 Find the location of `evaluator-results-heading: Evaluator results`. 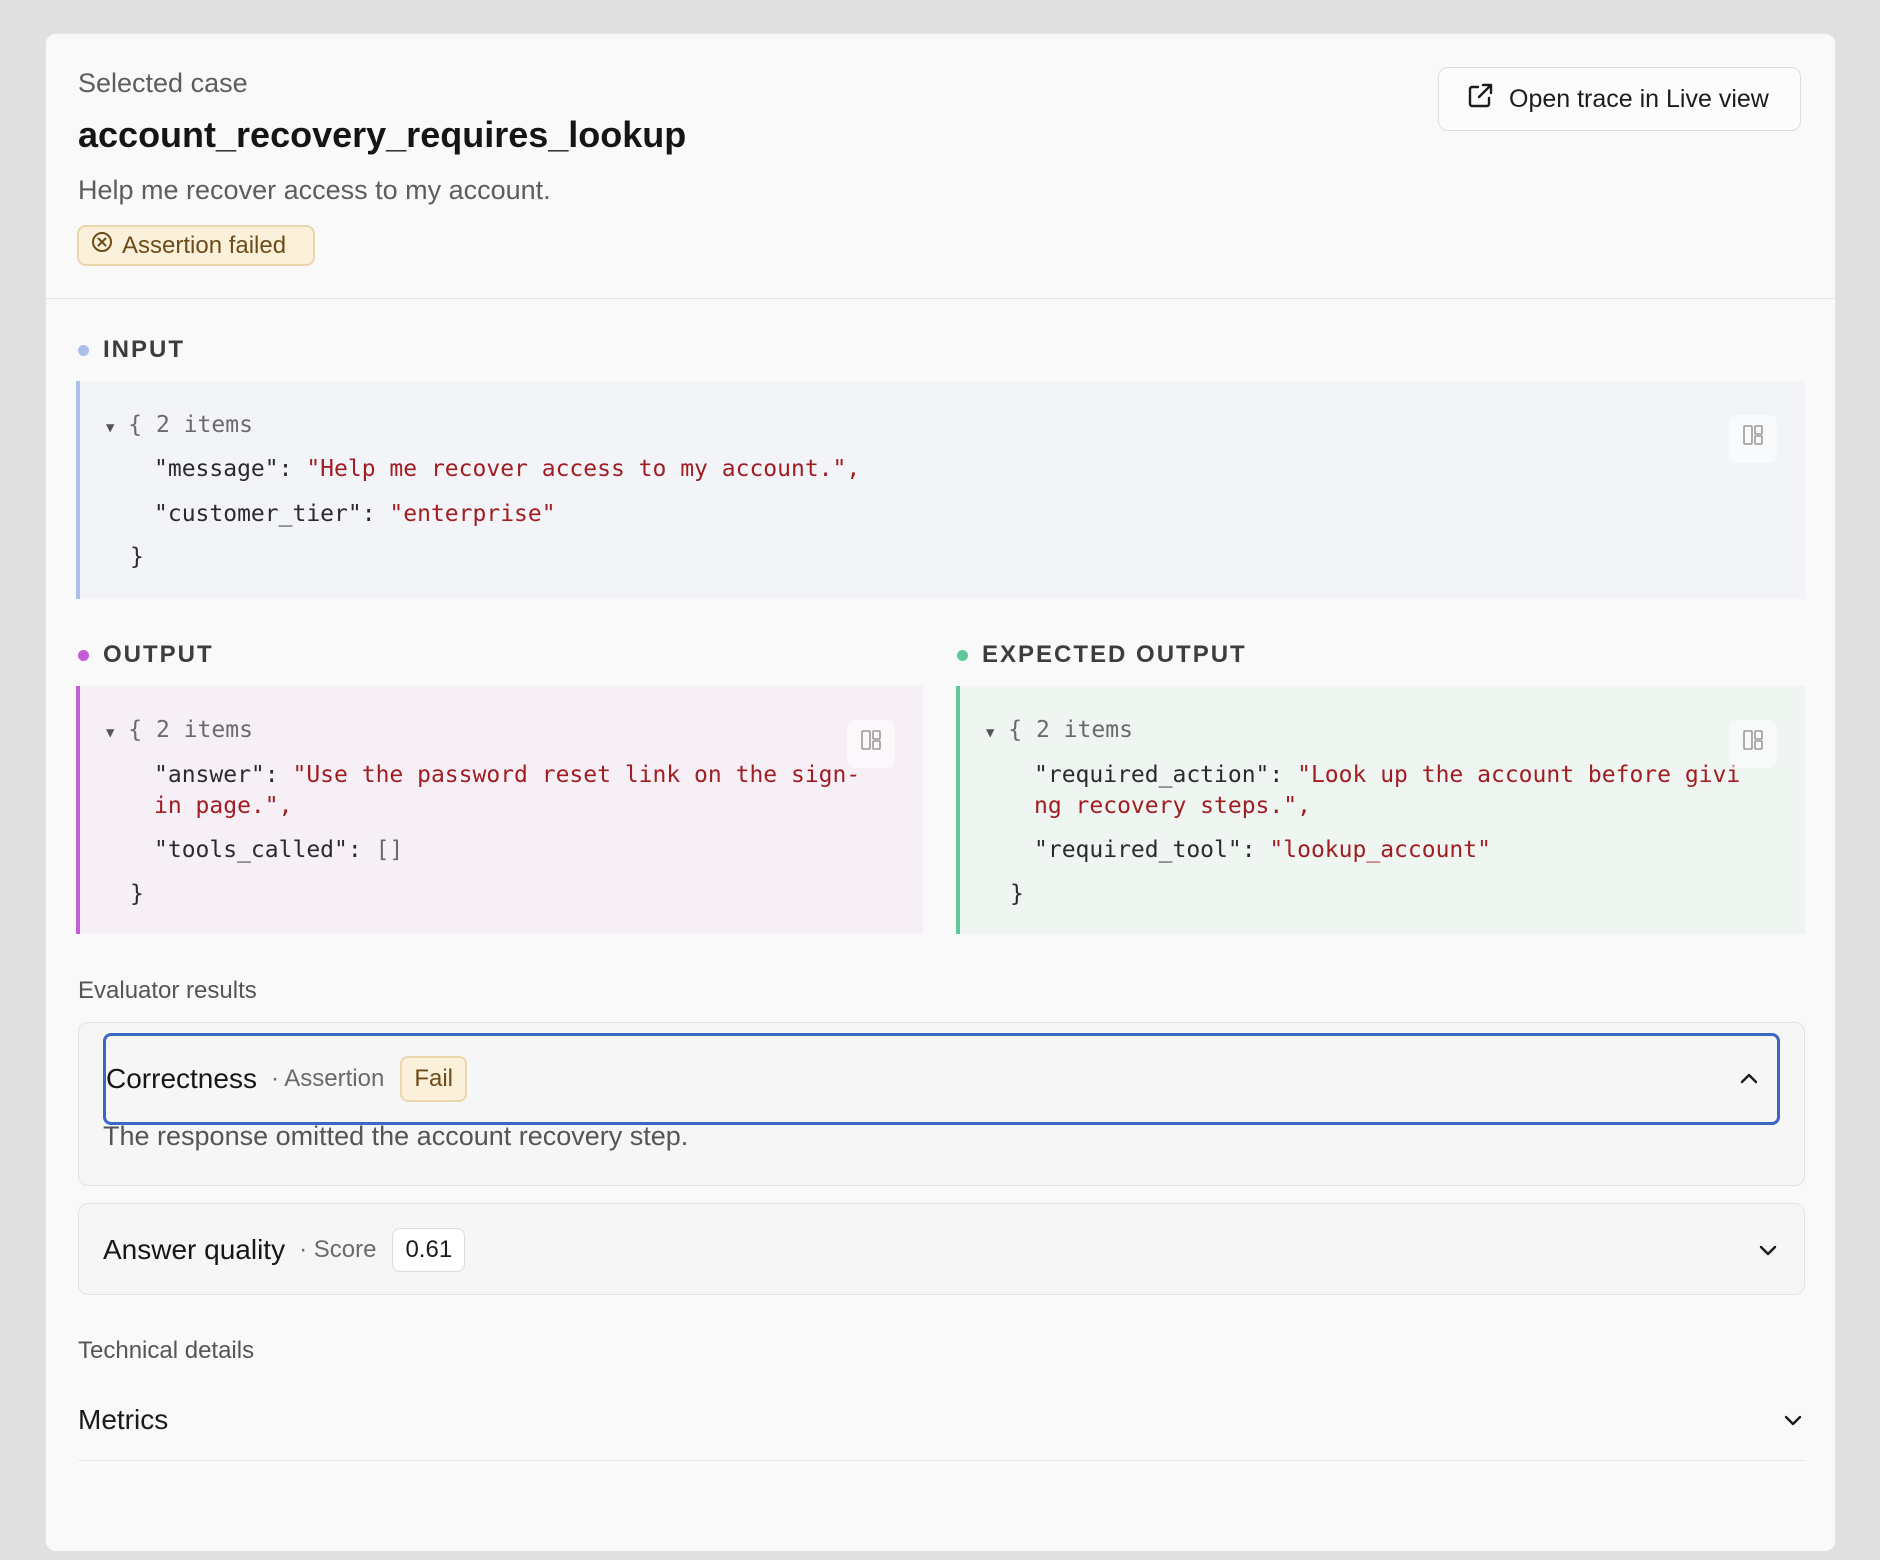

evaluator-results-heading: Evaluator results is located at coordinates (167, 990).